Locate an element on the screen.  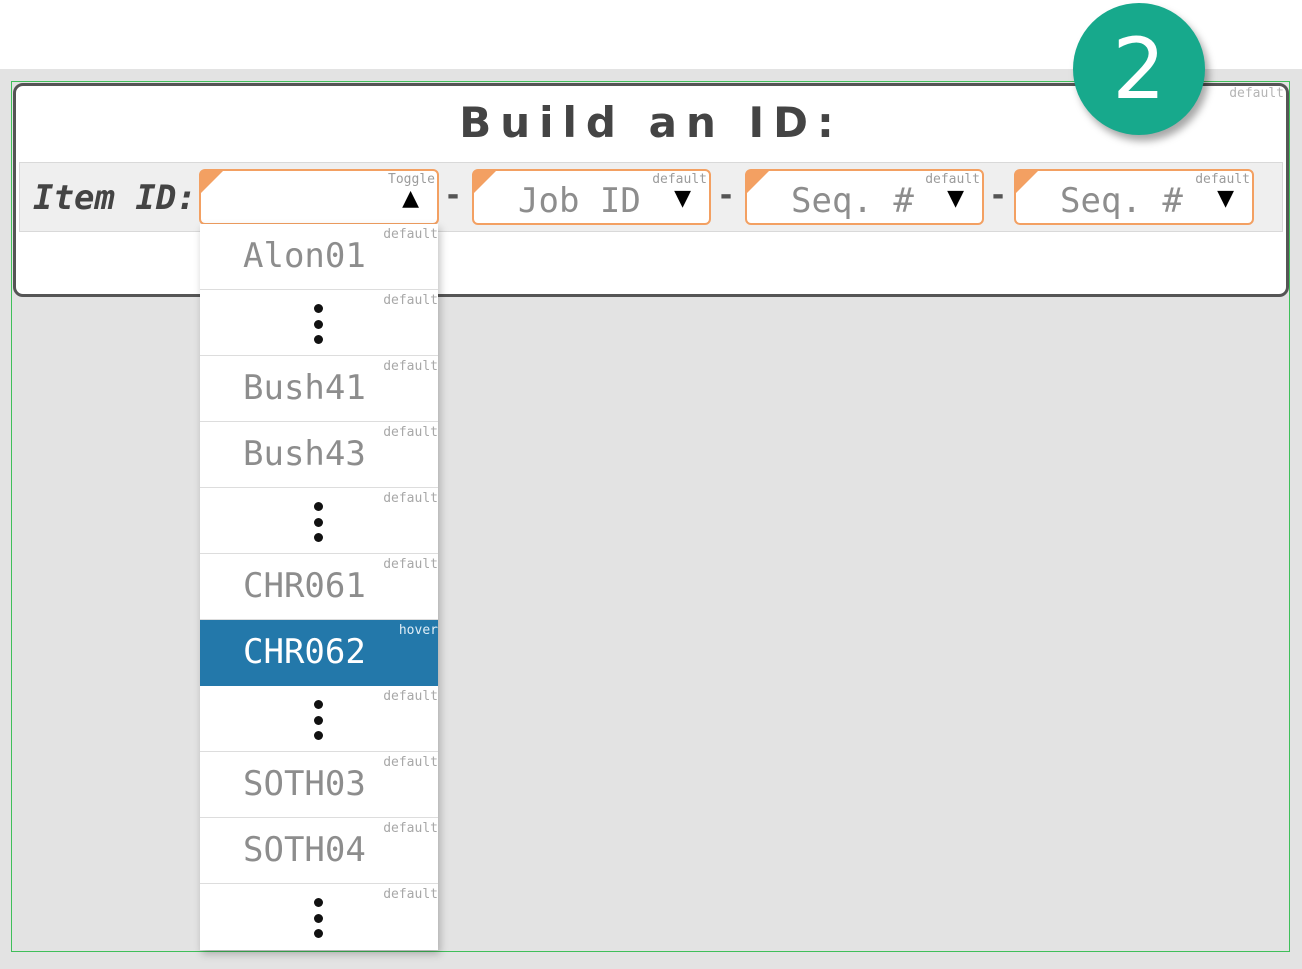
dropdown-option: SOTH03 default is located at coordinates (319, 785).